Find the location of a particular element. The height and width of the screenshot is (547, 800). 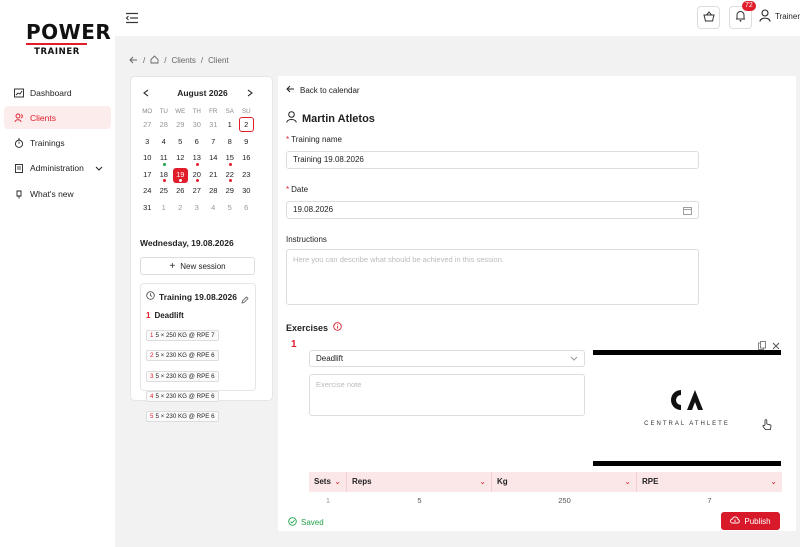

calendar-day: 21 is located at coordinates (213, 175).